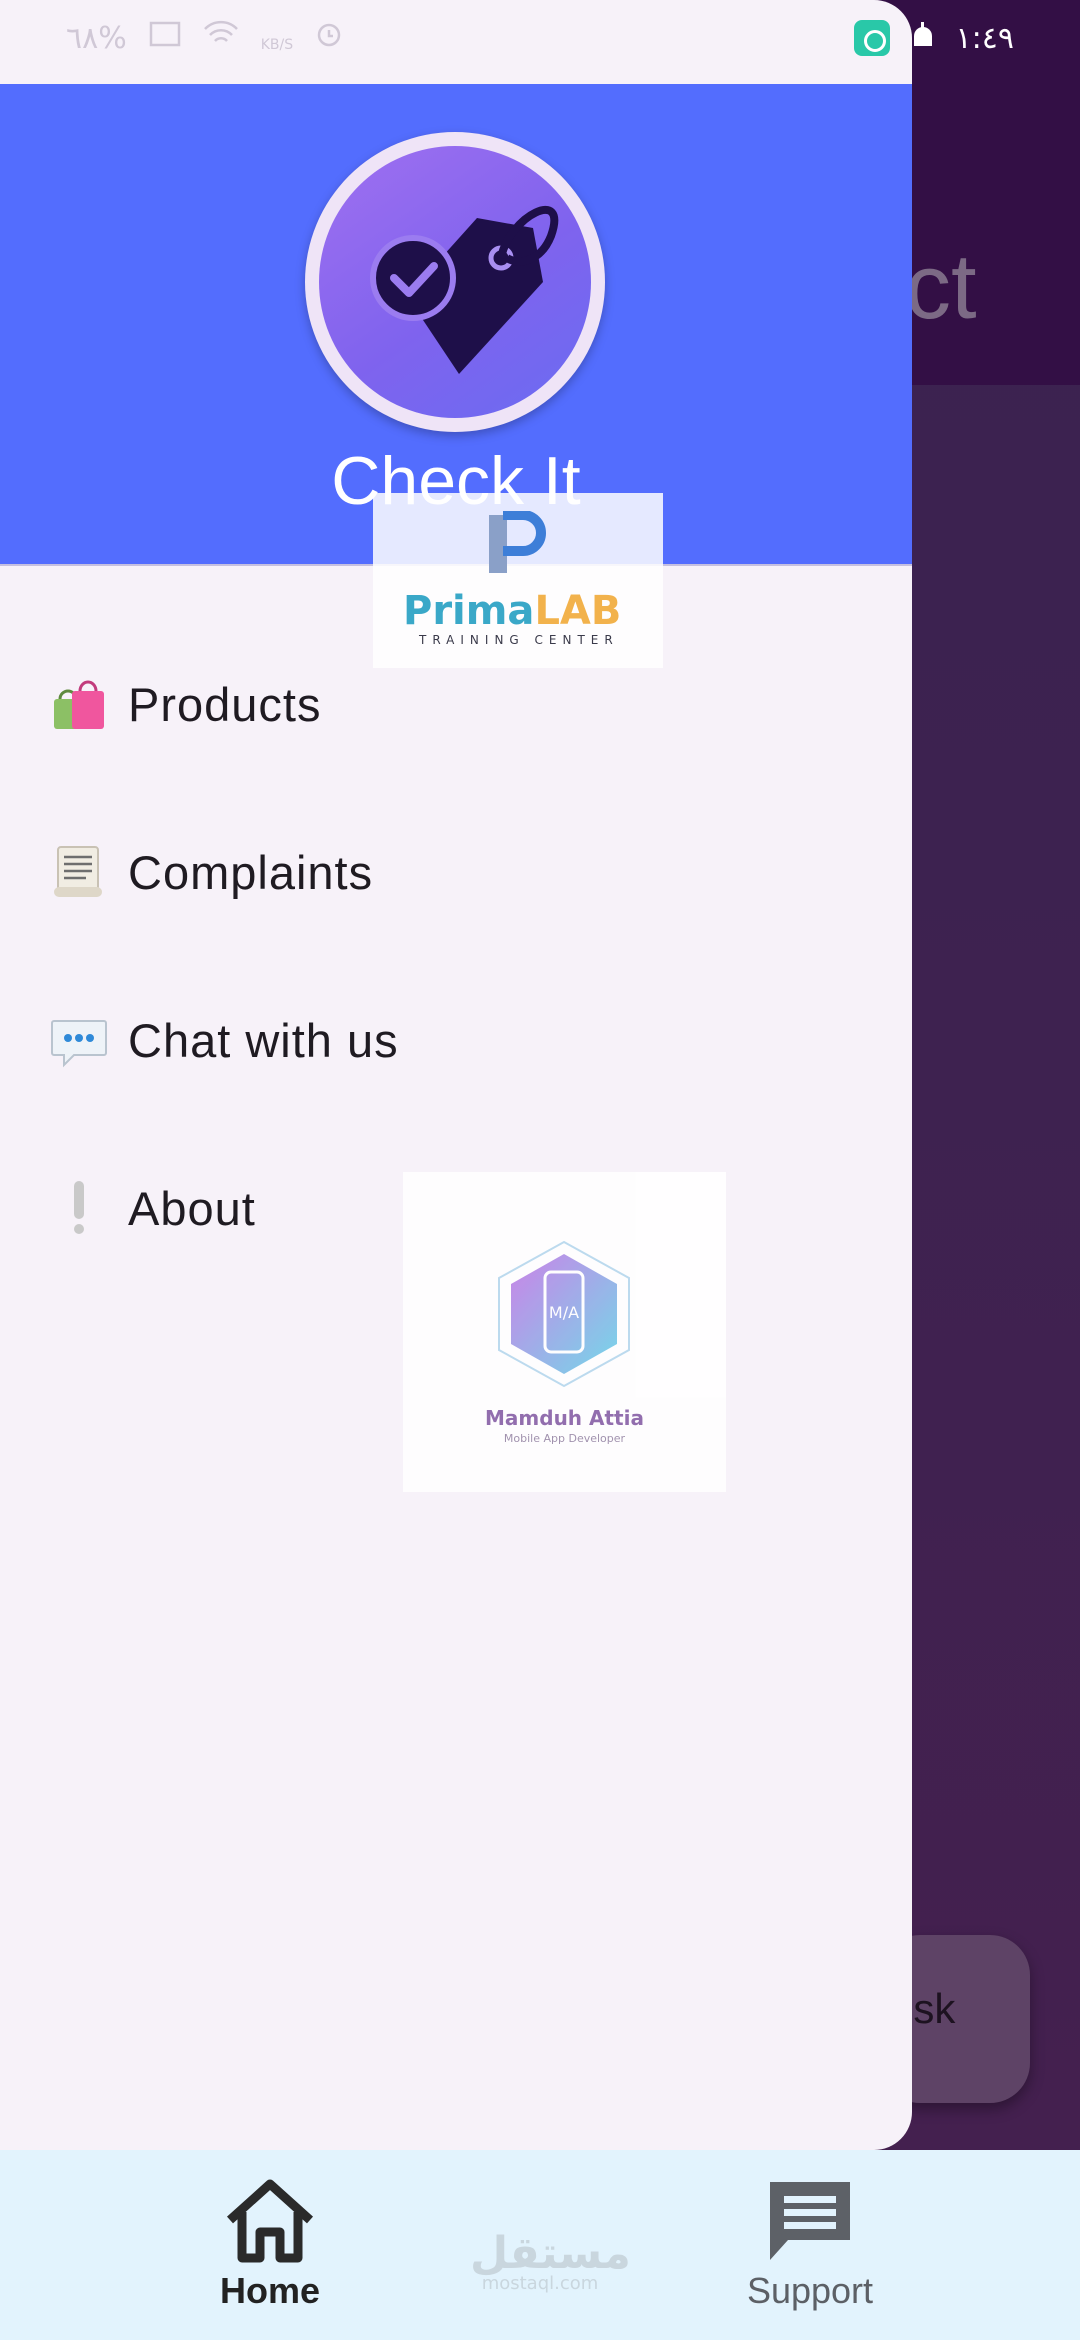 The image size is (1080, 2340). What do you see at coordinates (518, 580) in the screenshot?
I see `primalab-watermark: PrimaLAB TRAINING CENTER` at bounding box center [518, 580].